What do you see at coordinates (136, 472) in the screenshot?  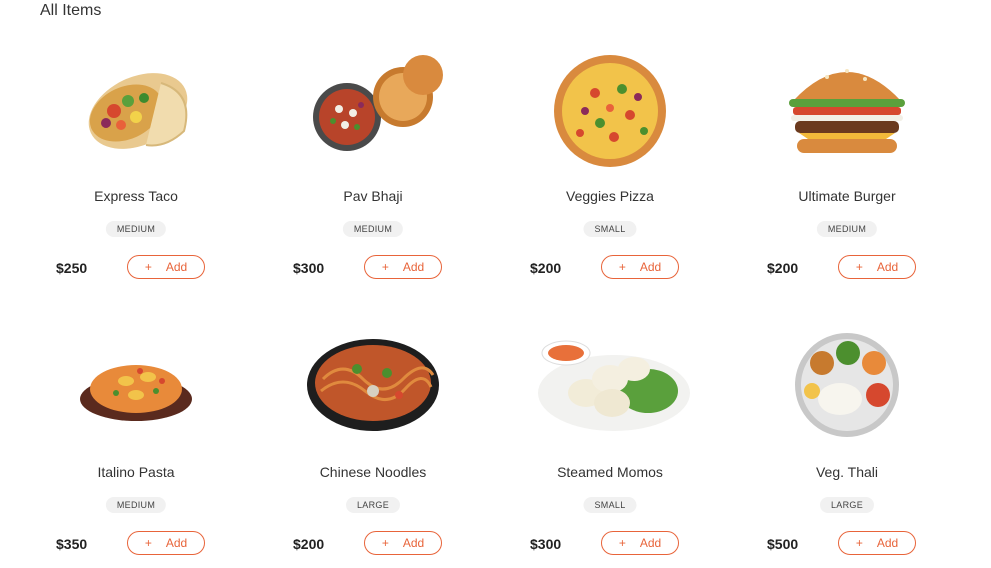 I see `item-name: Italino Pasta` at bounding box center [136, 472].